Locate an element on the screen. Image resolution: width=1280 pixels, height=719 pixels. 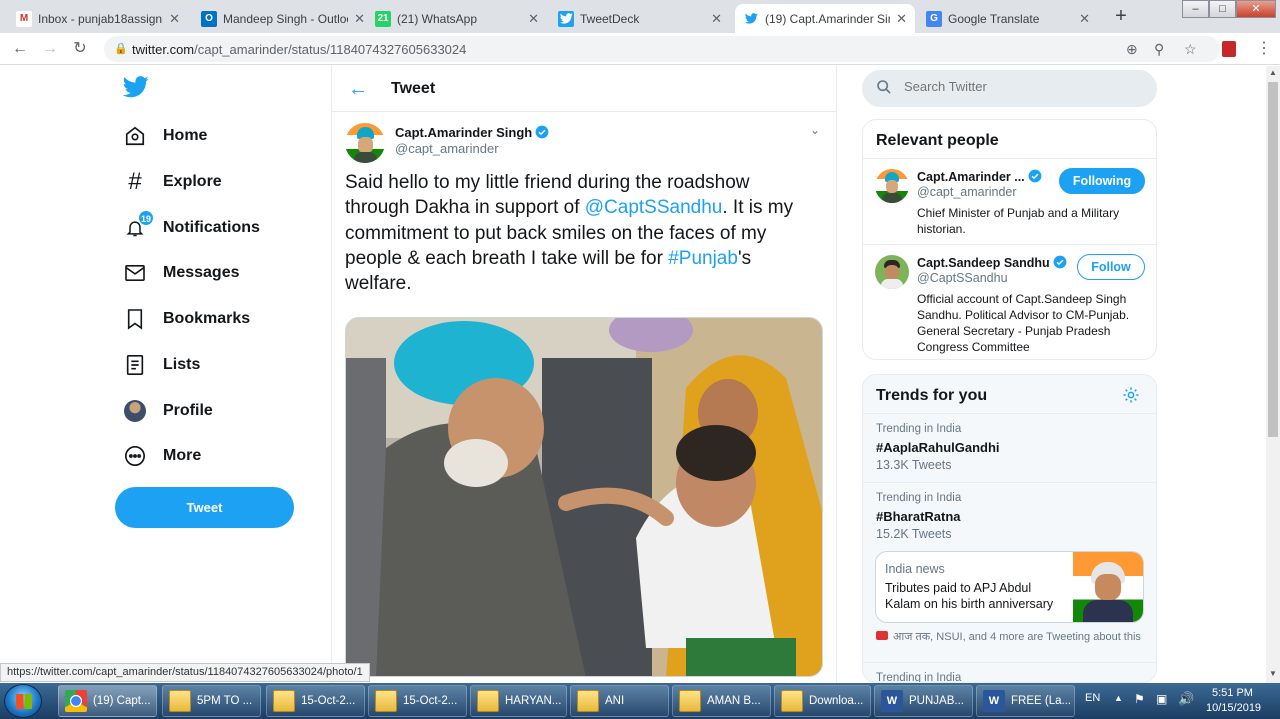
start-button is located at coordinates (23, 701).